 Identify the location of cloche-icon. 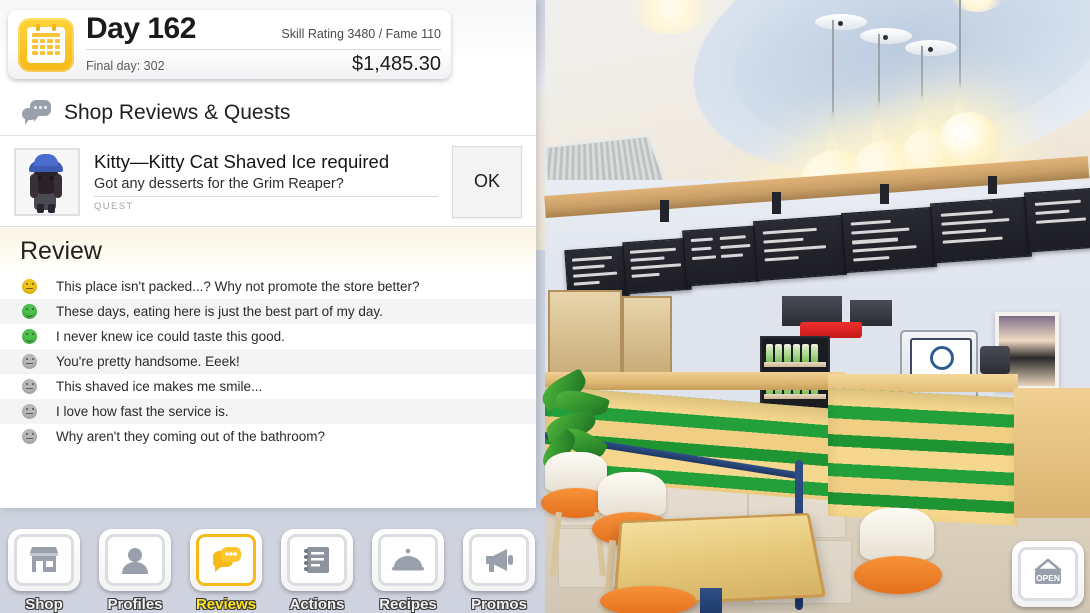
(408, 560).